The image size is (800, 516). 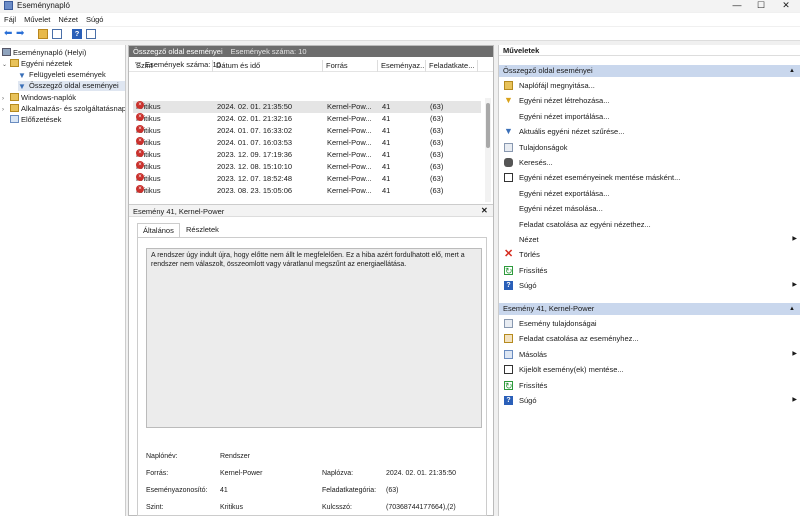 What do you see at coordinates (173, 66) in the screenshot?
I see `column-header-level: Szint` at bounding box center [173, 66].